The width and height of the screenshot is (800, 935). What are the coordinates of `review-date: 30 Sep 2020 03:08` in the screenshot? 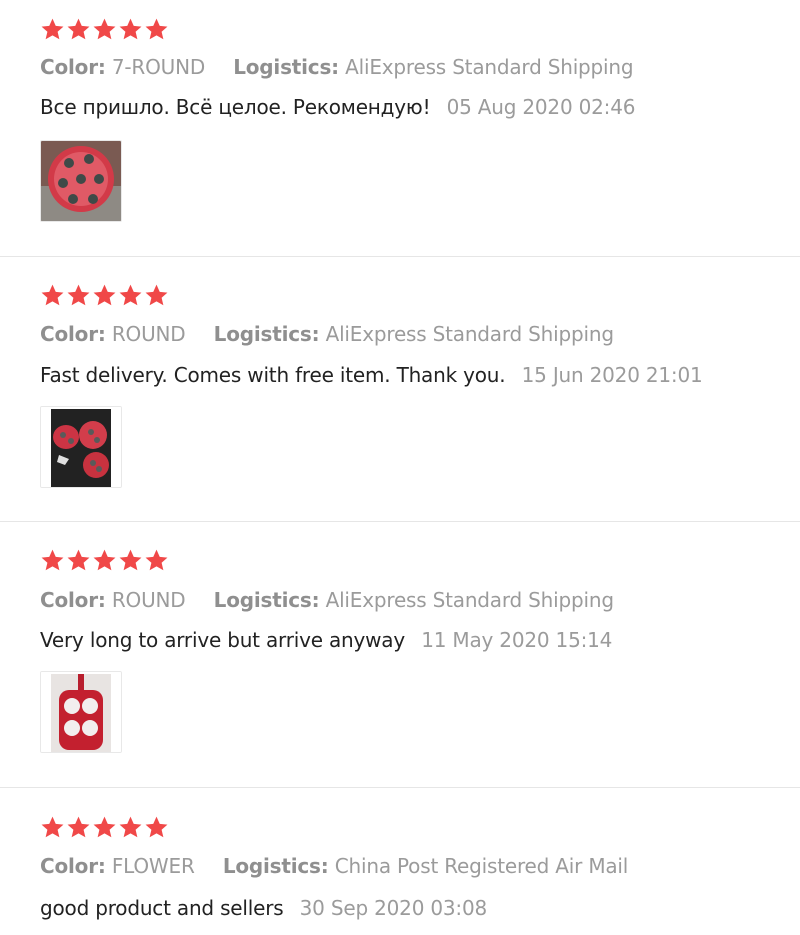 It's located at (393, 908).